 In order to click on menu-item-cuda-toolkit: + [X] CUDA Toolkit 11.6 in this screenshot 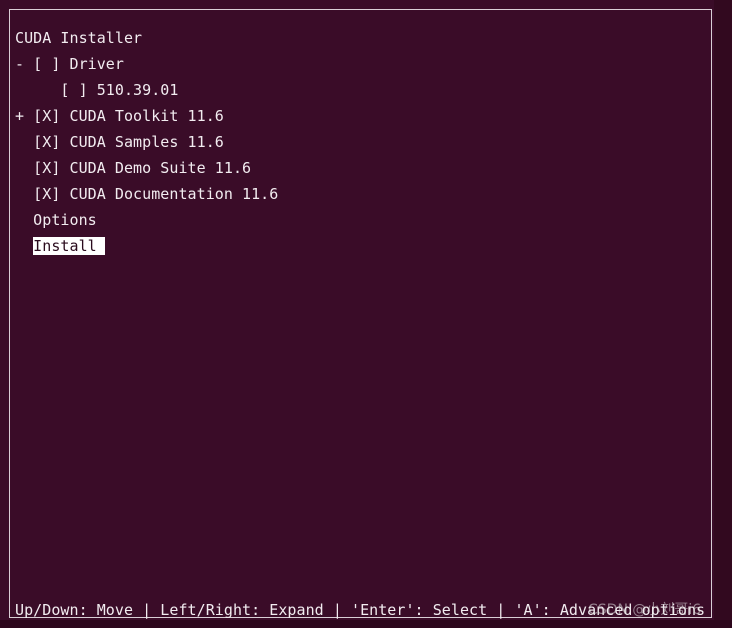, I will do `click(119, 116)`.